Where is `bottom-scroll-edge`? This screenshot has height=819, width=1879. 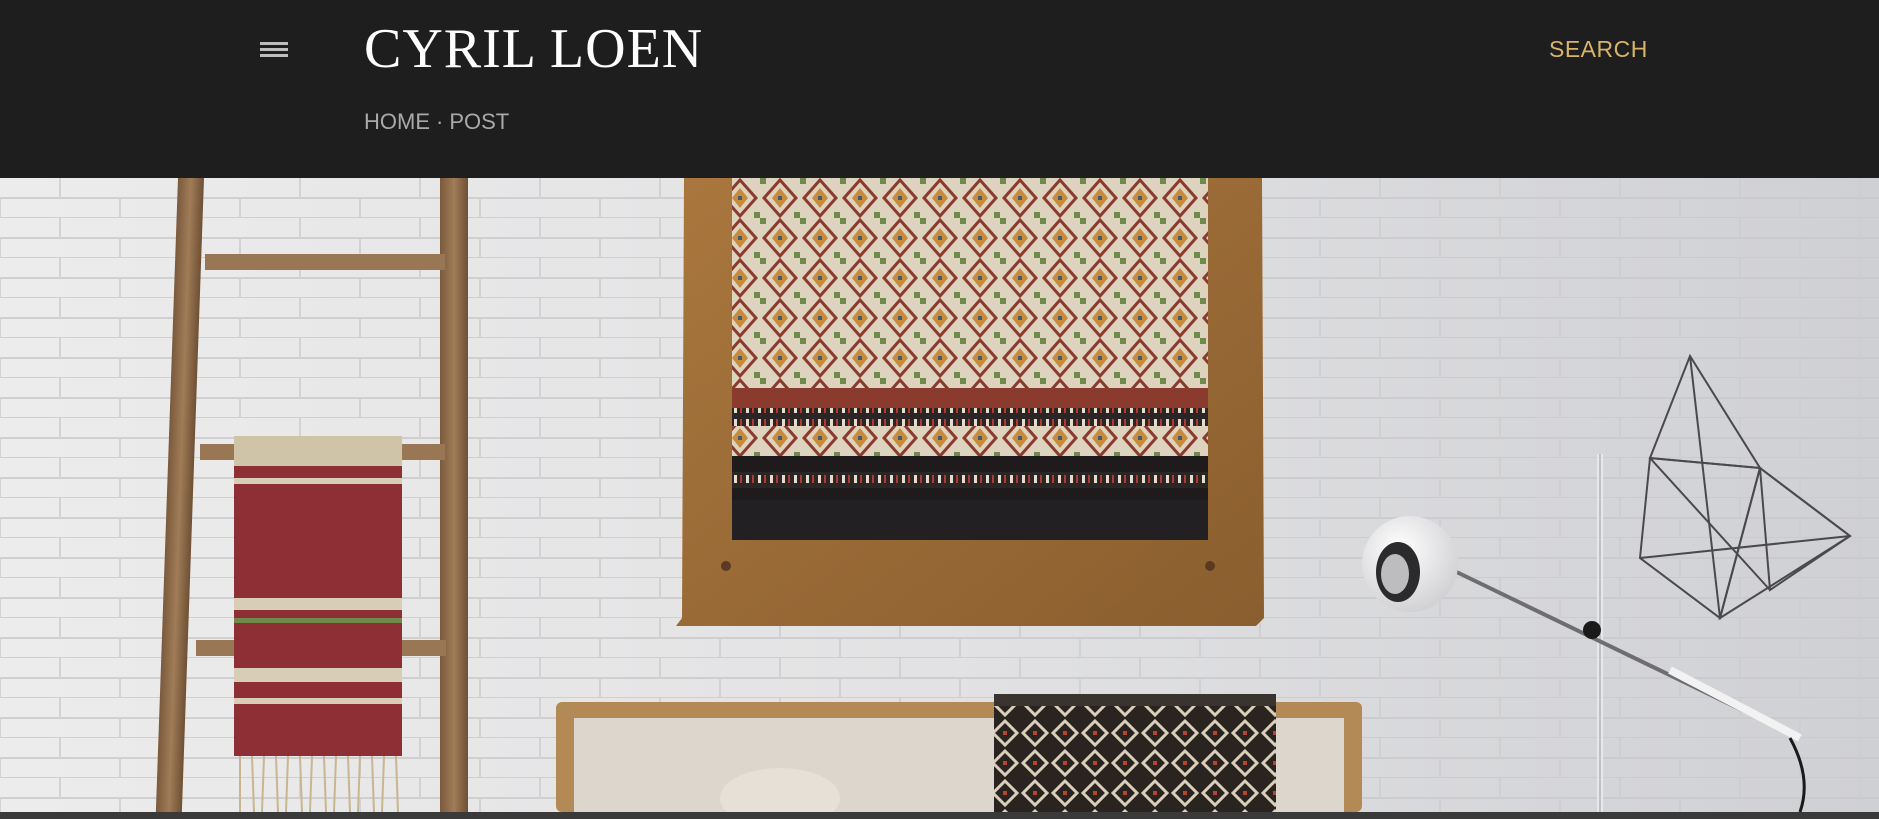
bottom-scroll-edge is located at coordinates (939, 815).